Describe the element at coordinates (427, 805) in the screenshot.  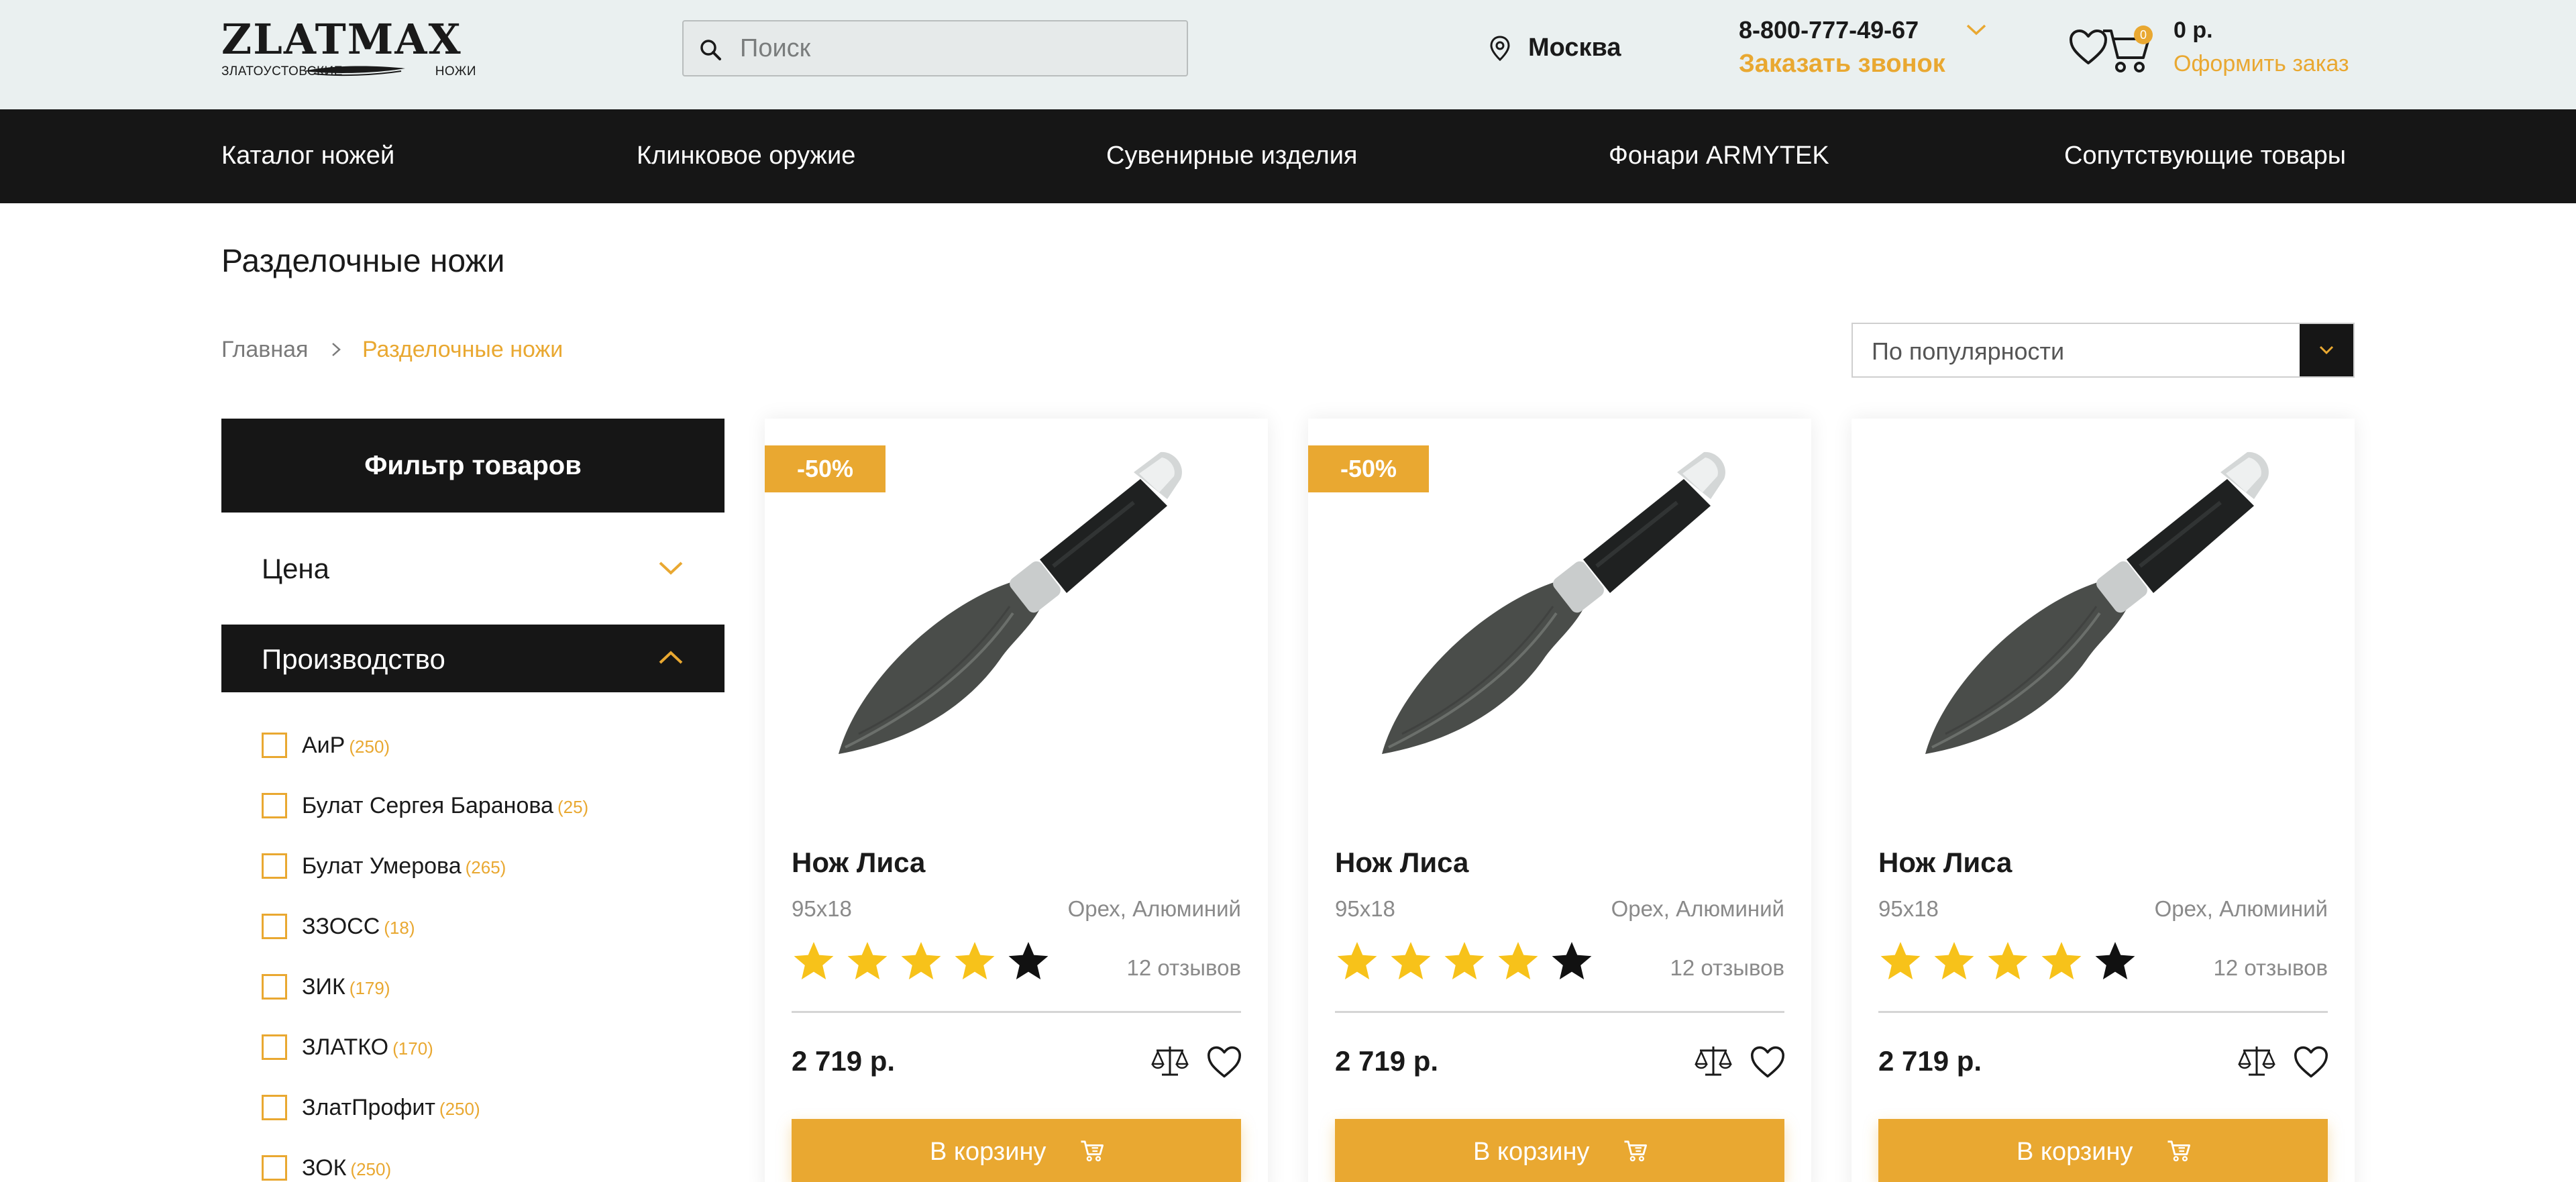
I see `maker-name: Булат Сергея Баранова` at that location.